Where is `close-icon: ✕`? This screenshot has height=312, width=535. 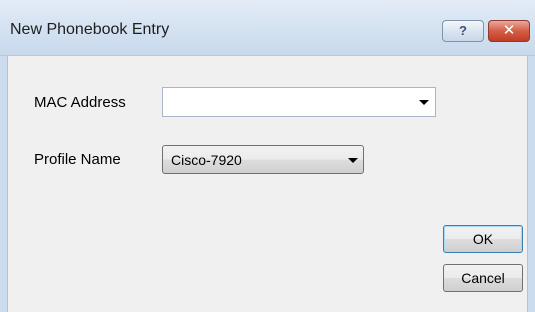
close-icon: ✕ is located at coordinates (509, 30).